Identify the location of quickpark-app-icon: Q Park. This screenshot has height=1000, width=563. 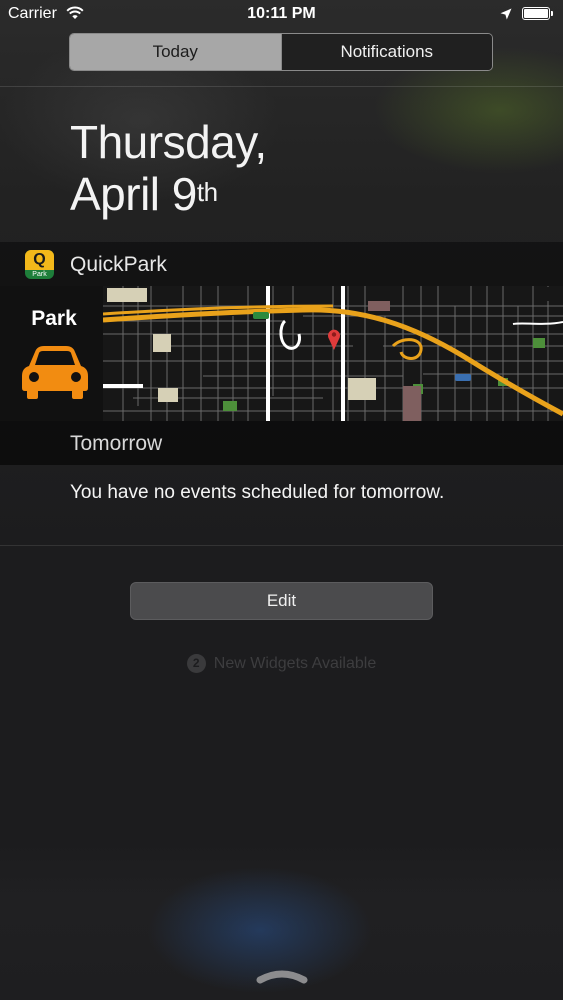
(39, 264).